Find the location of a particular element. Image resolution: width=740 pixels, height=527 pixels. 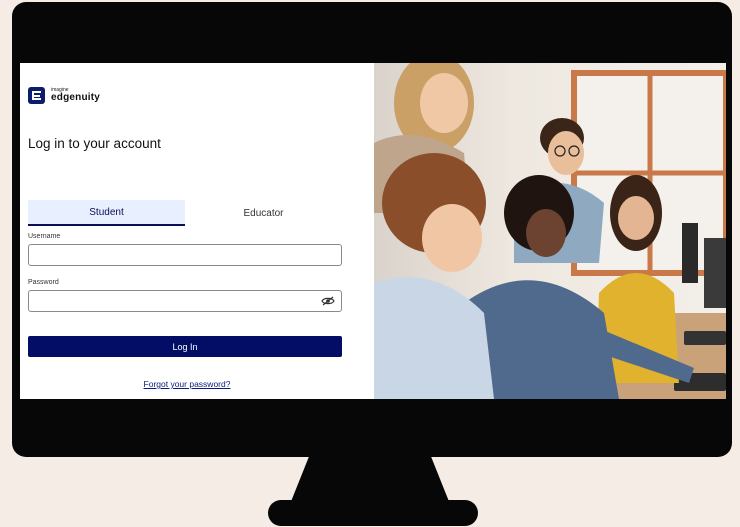

monitor-base is located at coordinates (373, 513).